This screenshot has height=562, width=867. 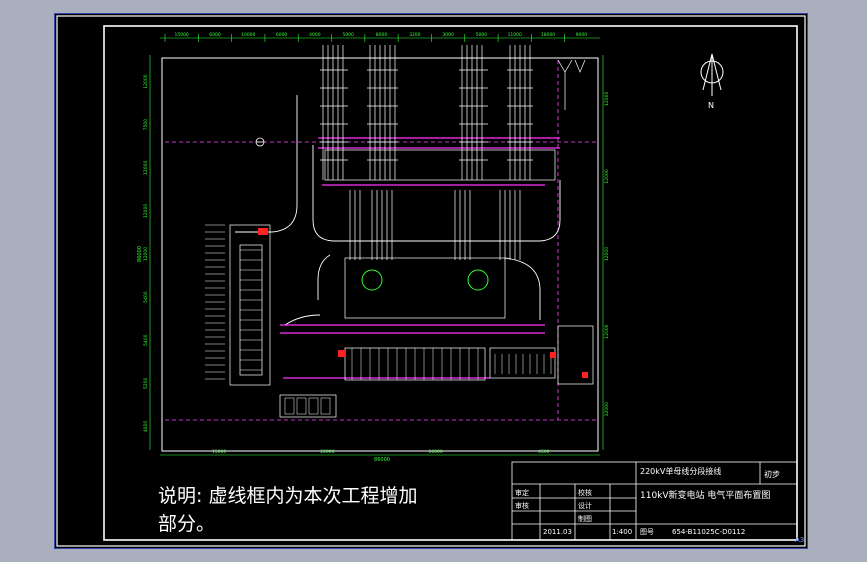 I want to click on north-label: N, so click(x=711, y=105).